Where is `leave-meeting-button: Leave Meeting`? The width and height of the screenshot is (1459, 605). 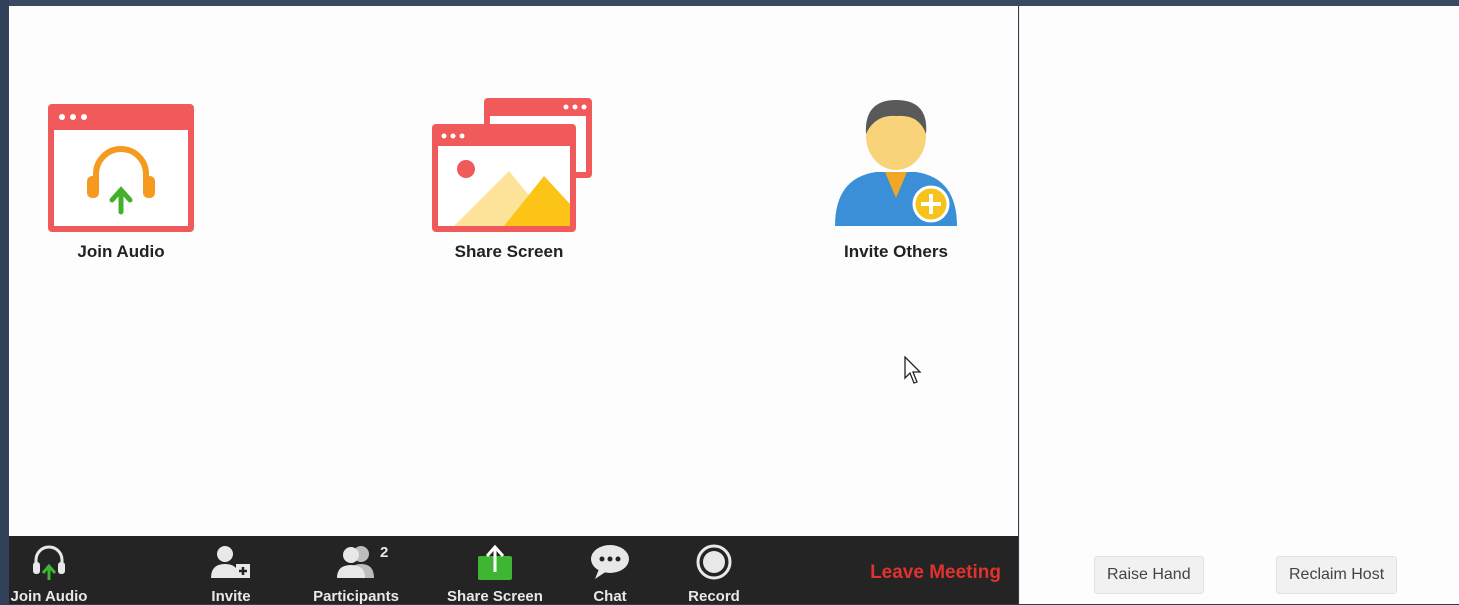 leave-meeting-button: Leave Meeting is located at coordinates (935, 573).